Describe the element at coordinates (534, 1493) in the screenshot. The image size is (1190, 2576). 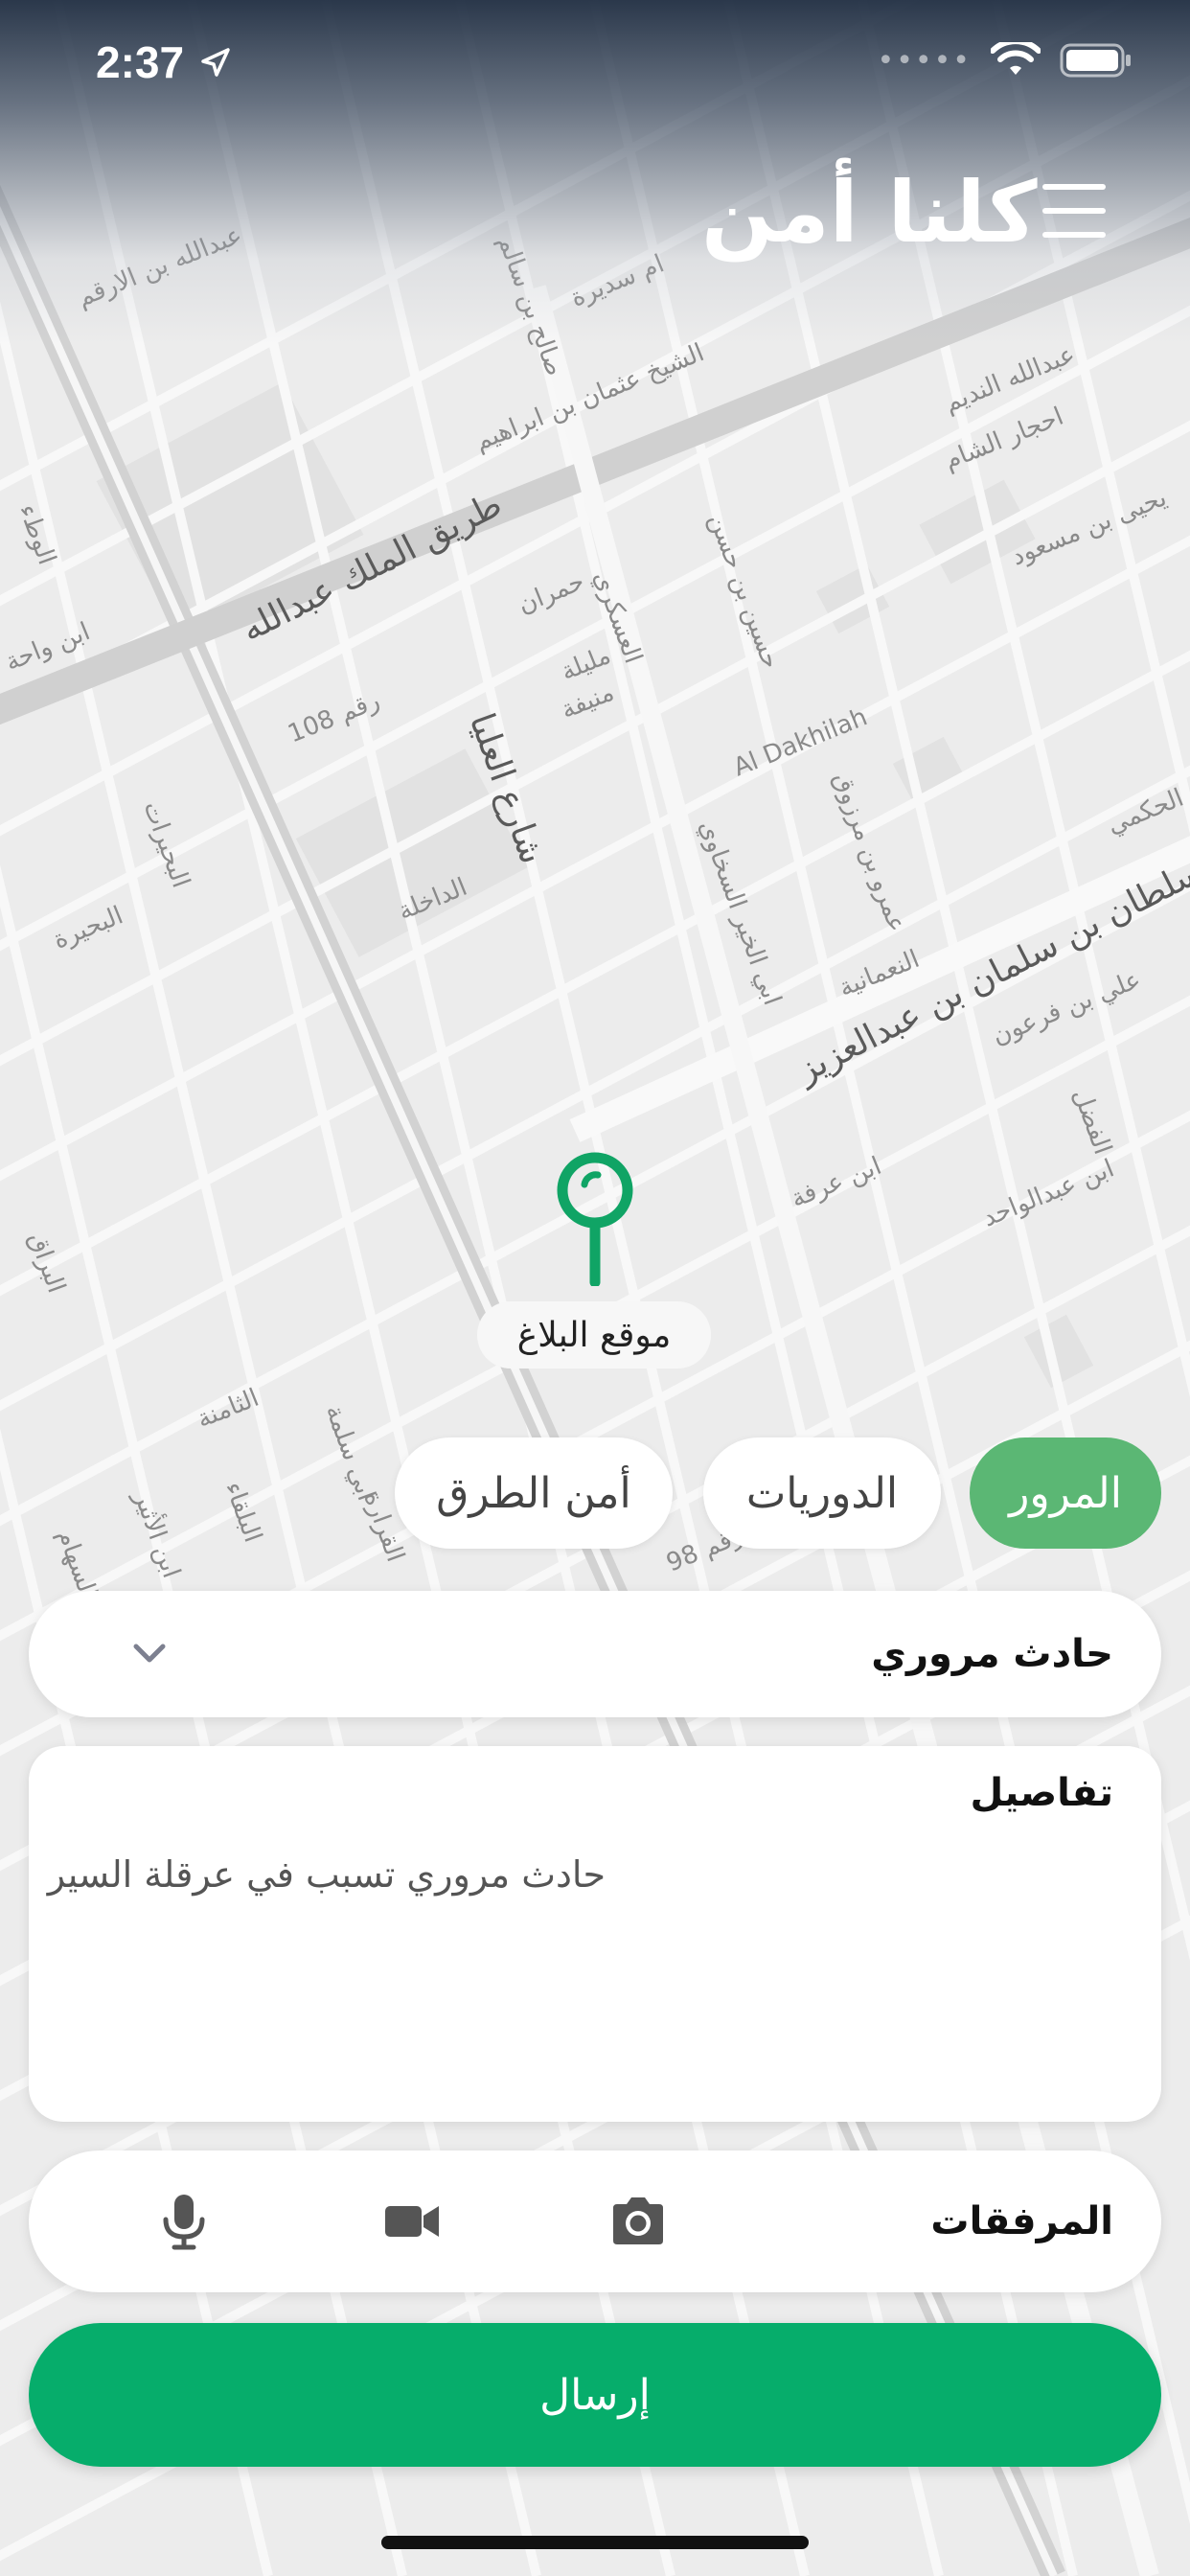
I see `category-road-security-chip: أمن الطرق` at that location.